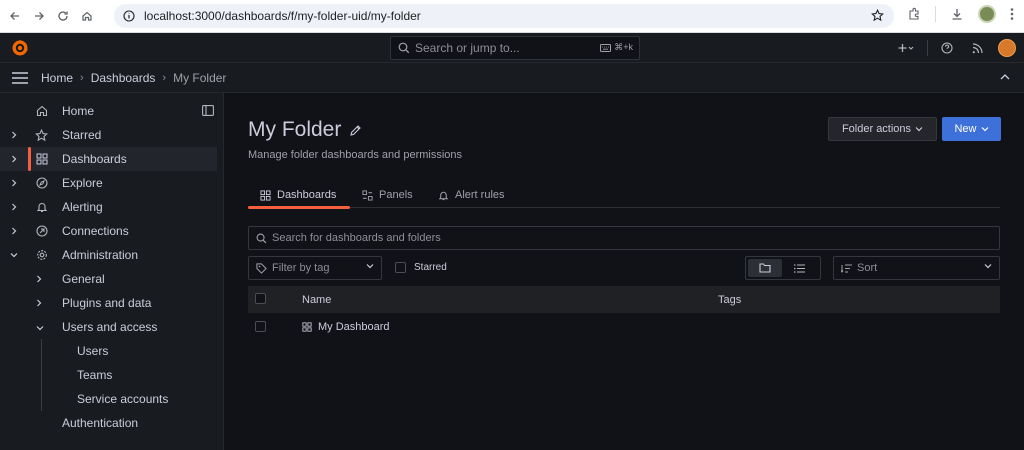  Describe the element at coordinates (400, 267) in the screenshot. I see `starred-checkbox` at that location.